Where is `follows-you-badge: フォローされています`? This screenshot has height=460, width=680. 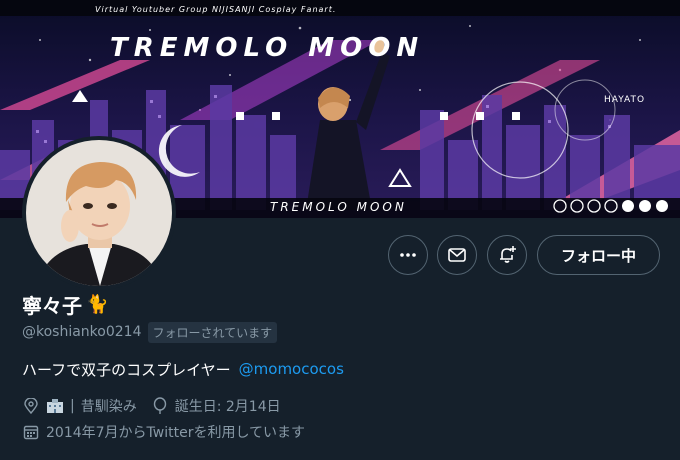
follows-you-badge: フォローされています is located at coordinates (212, 332).